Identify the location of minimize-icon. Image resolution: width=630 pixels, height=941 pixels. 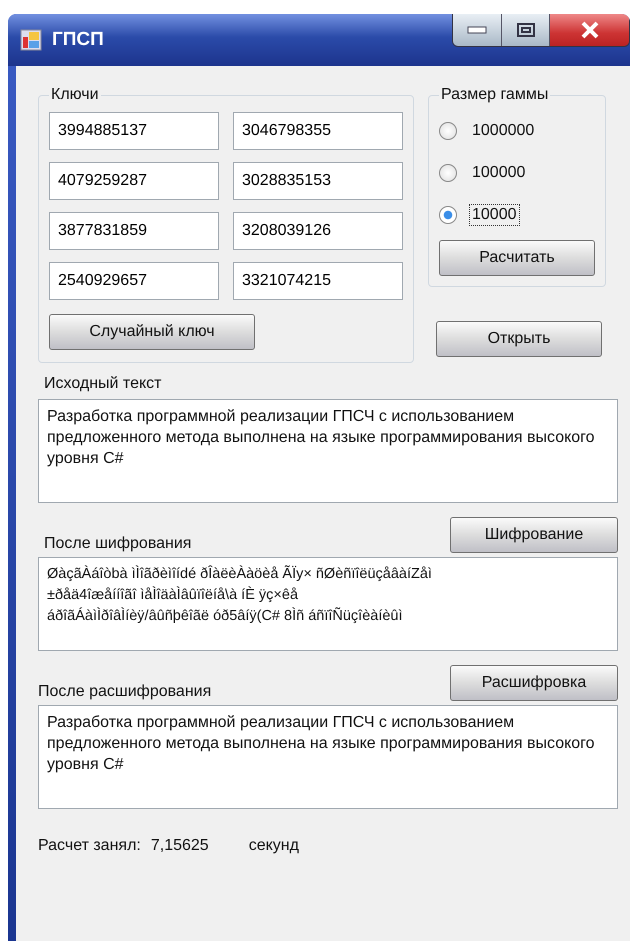
(477, 30).